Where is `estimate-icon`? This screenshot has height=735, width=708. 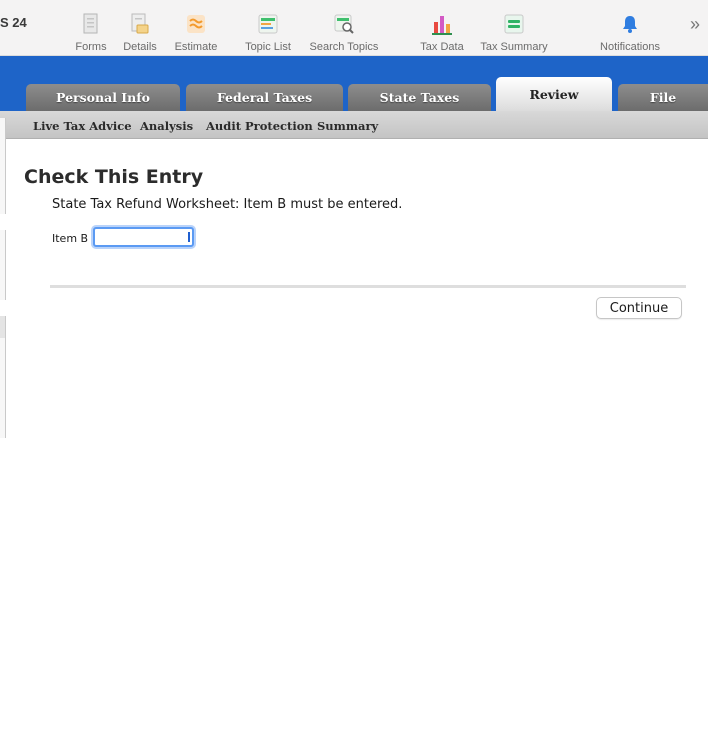 estimate-icon is located at coordinates (196, 24).